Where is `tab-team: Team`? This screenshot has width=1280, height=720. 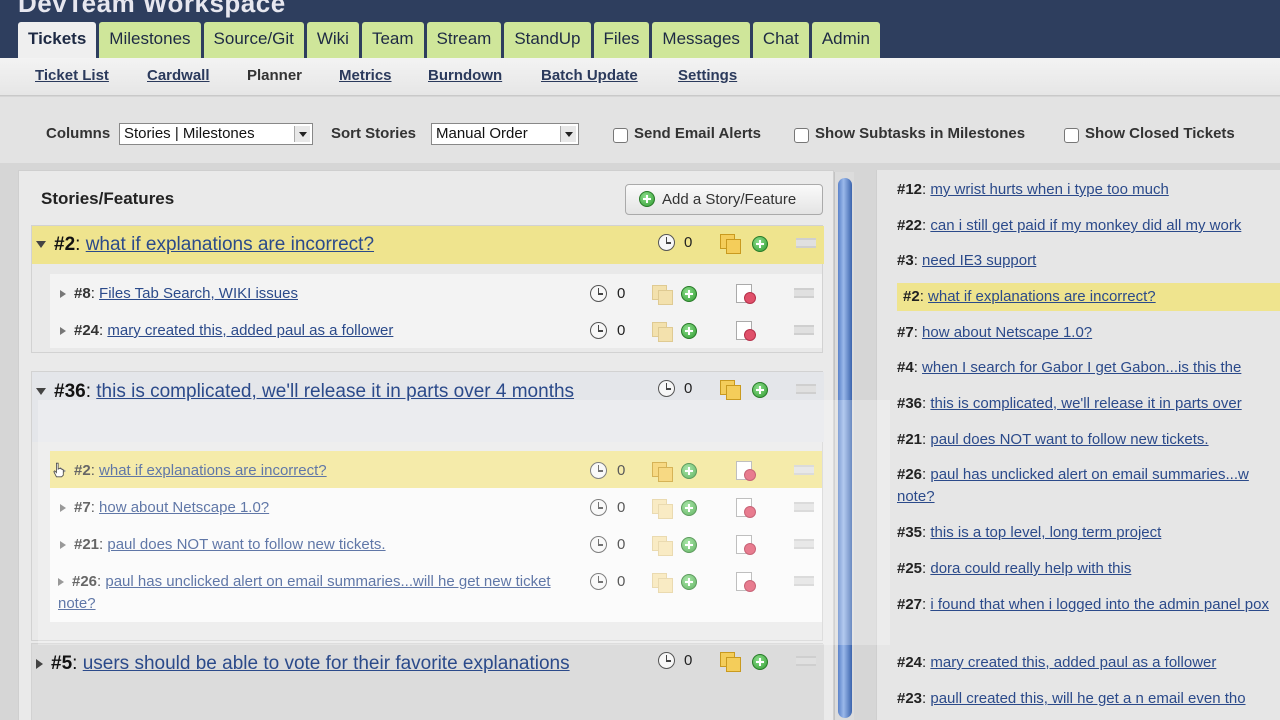
tab-team: Team is located at coordinates (392, 40).